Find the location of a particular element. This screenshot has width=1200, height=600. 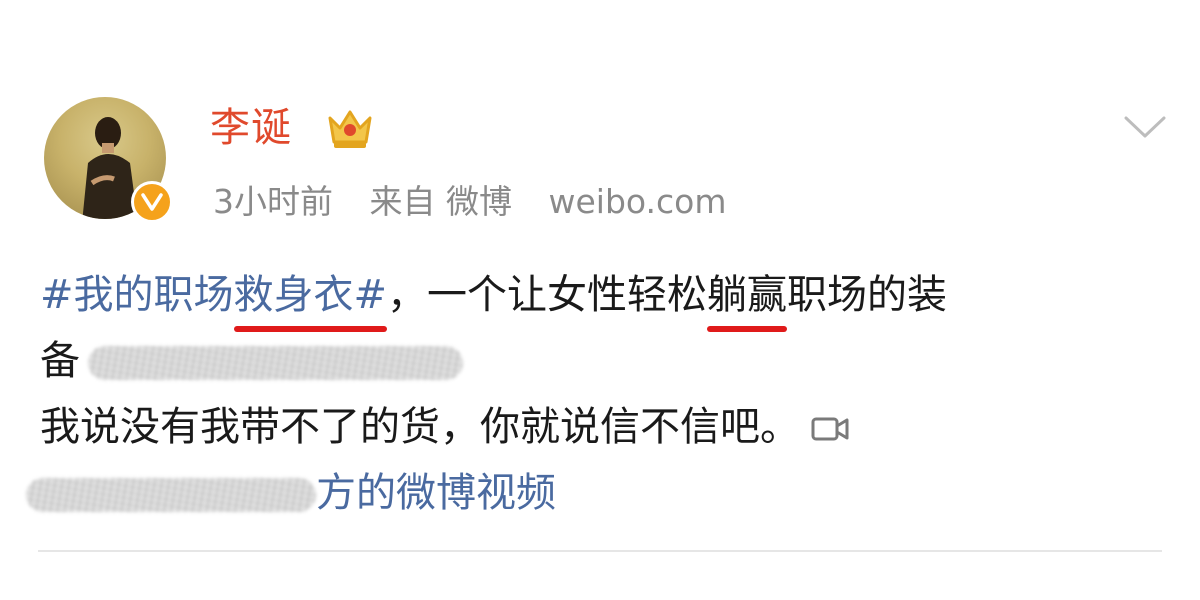

content-line-1: #我的职场救身衣#，一个让女性轻松躺赢职场的装 is located at coordinates (605, 297).